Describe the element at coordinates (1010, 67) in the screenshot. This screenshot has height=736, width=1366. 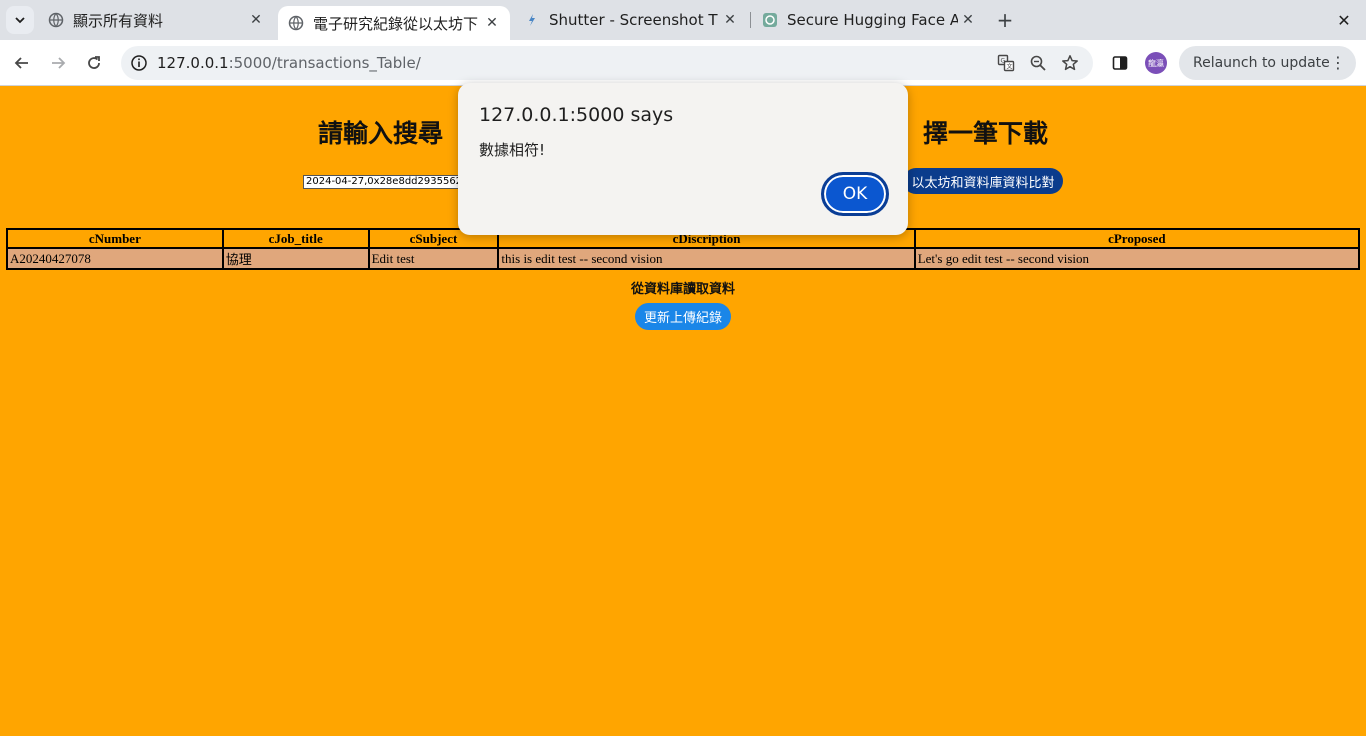
I see `svg-text: 文` at that location.